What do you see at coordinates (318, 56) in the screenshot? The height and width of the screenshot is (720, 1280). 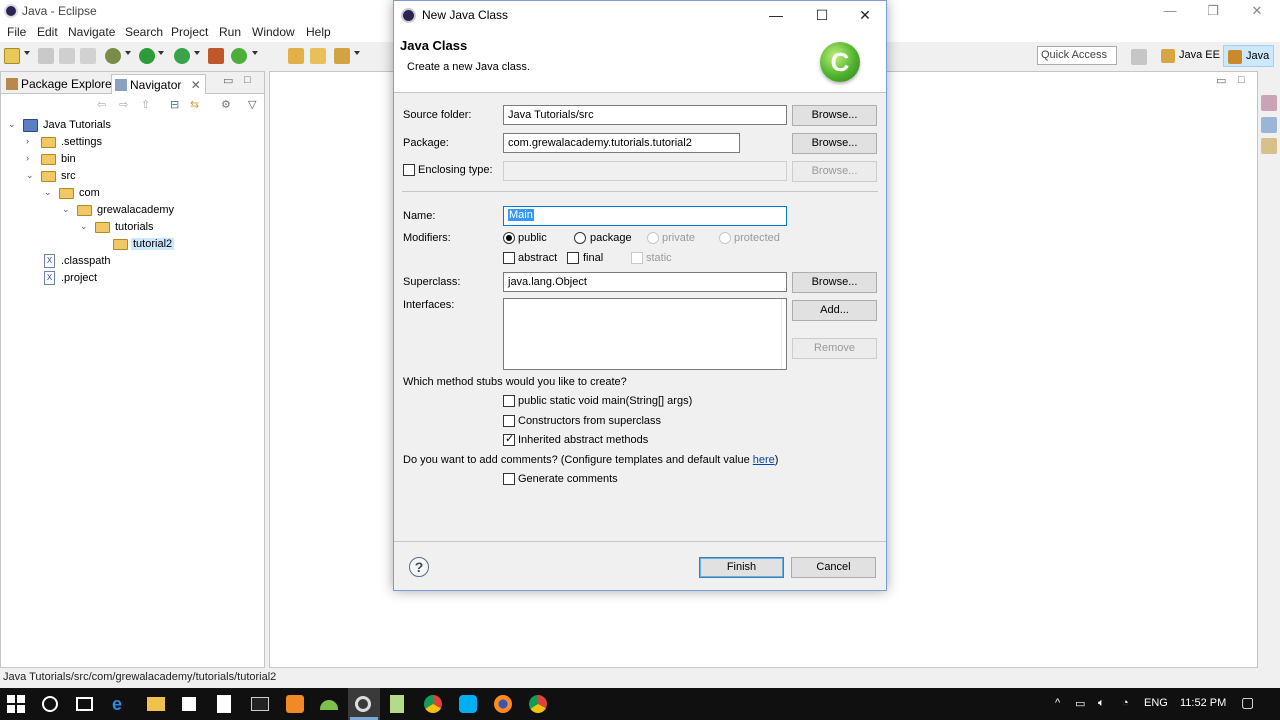 I see `open-folder-icon` at bounding box center [318, 56].